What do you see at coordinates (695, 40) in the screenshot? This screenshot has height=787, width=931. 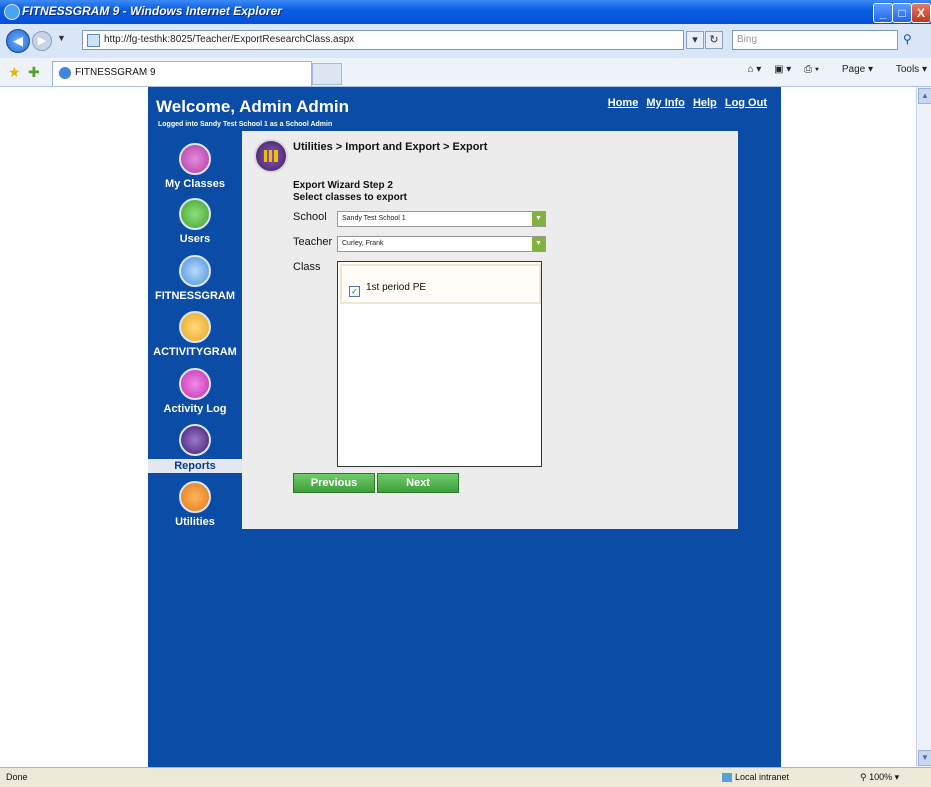 I see `compat-view-icon: ▾` at bounding box center [695, 40].